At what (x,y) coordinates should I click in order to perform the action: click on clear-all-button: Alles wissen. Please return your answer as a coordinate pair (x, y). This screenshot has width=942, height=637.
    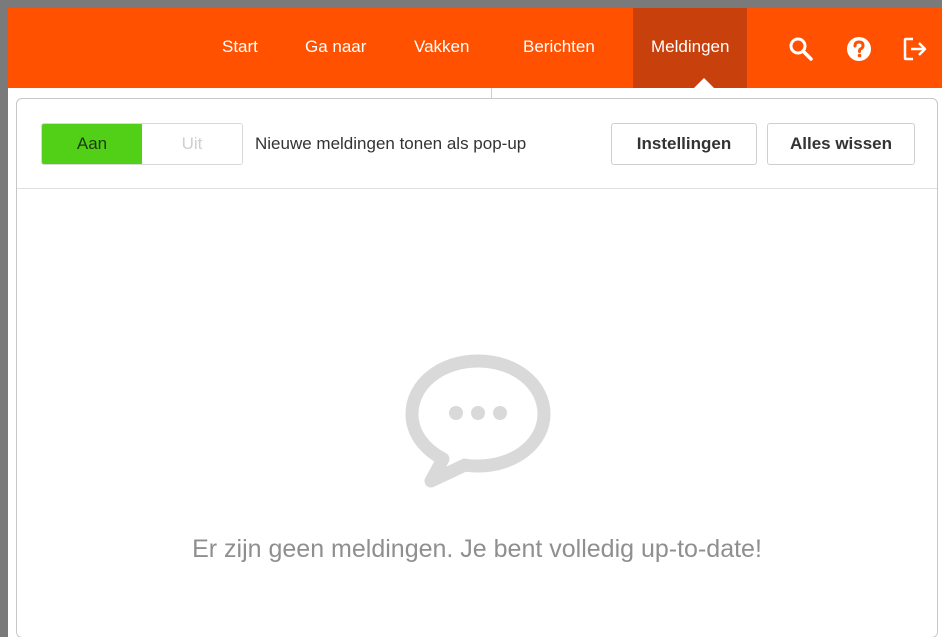
    Looking at the image, I should click on (841, 144).